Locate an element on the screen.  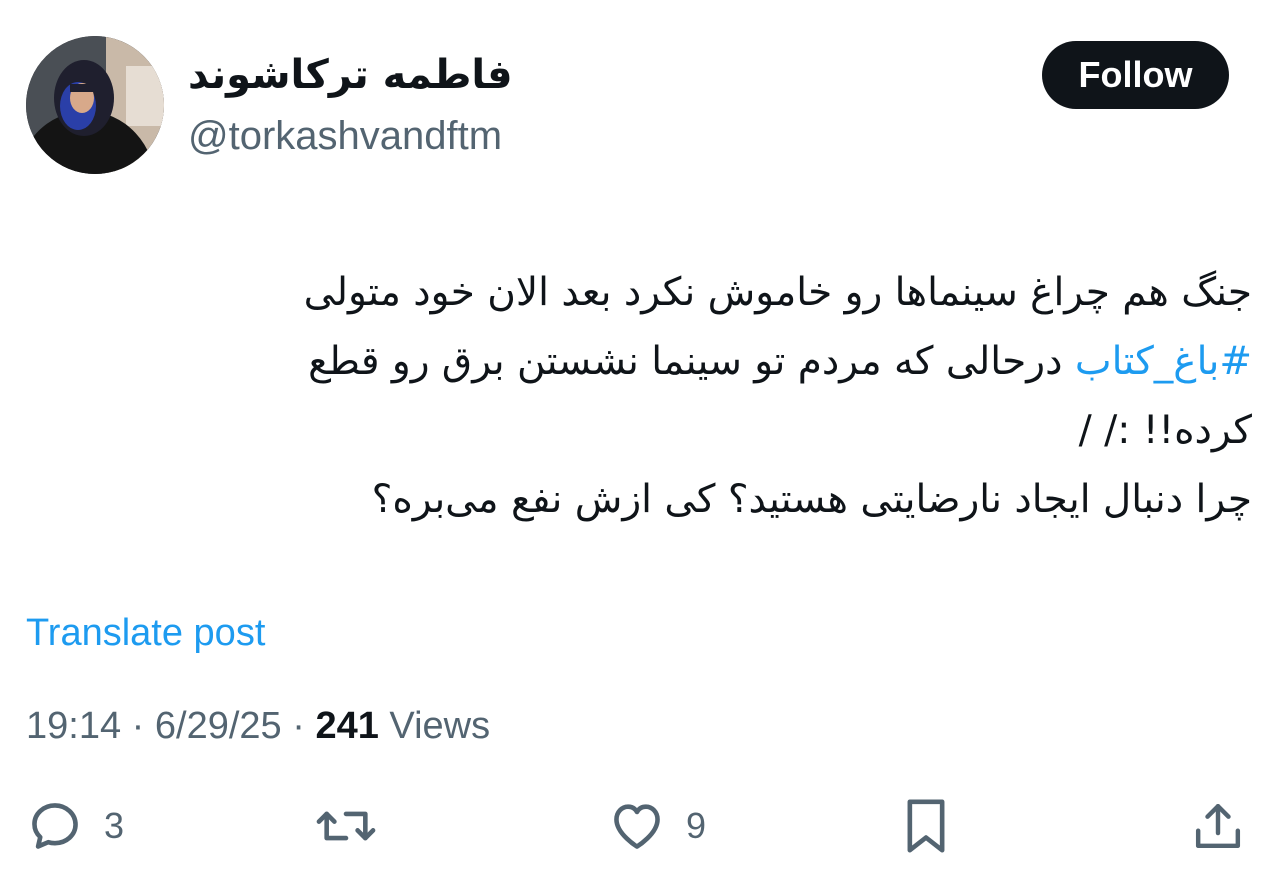
user-handle: @torkashvandftm is located at coordinates (345, 136).